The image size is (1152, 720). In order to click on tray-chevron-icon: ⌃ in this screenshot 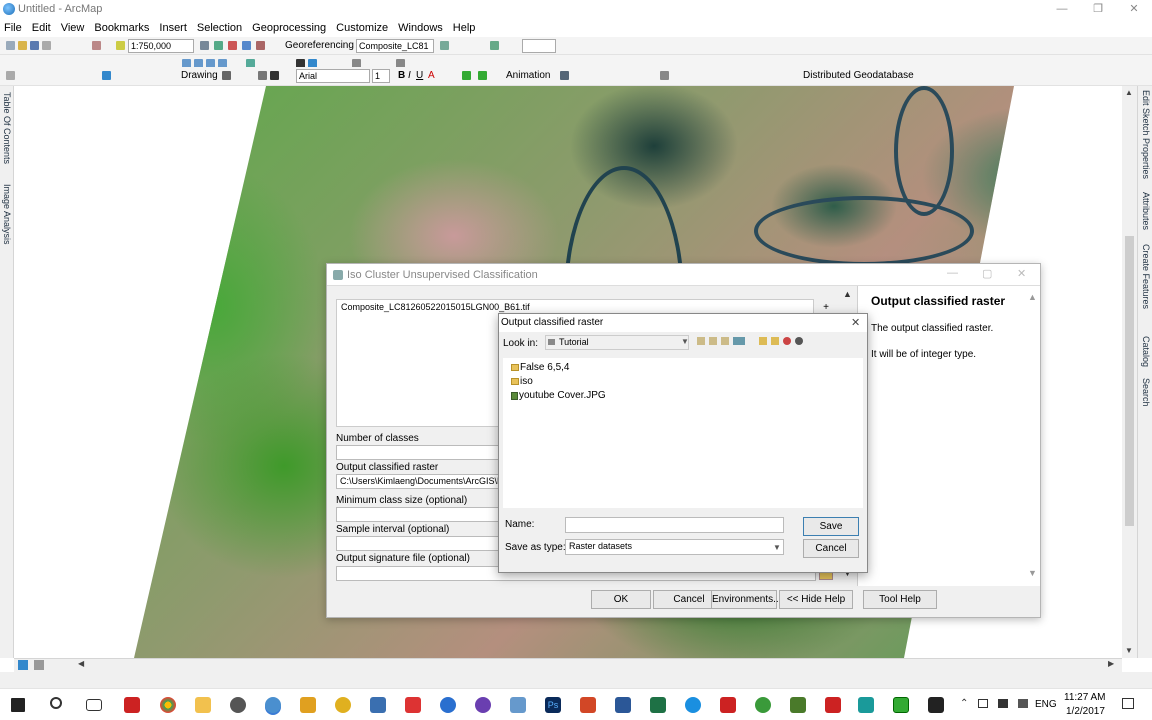, I will do `click(964, 703)`.